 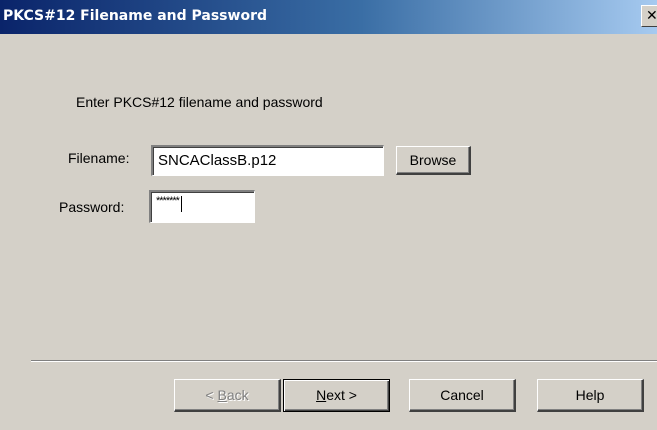 What do you see at coordinates (211, 395) in the screenshot?
I see `back-prefix: <` at bounding box center [211, 395].